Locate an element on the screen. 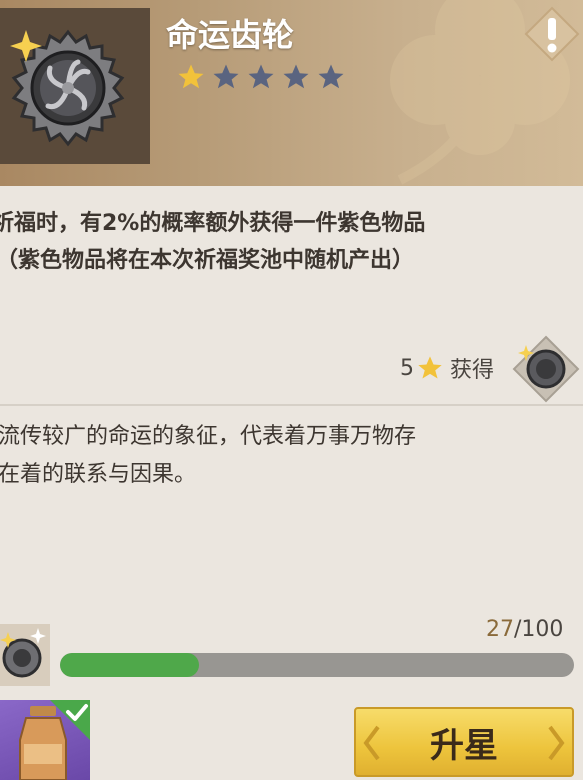 This screenshot has width=583, height=780. checkmark-icon is located at coordinates (70, 720).